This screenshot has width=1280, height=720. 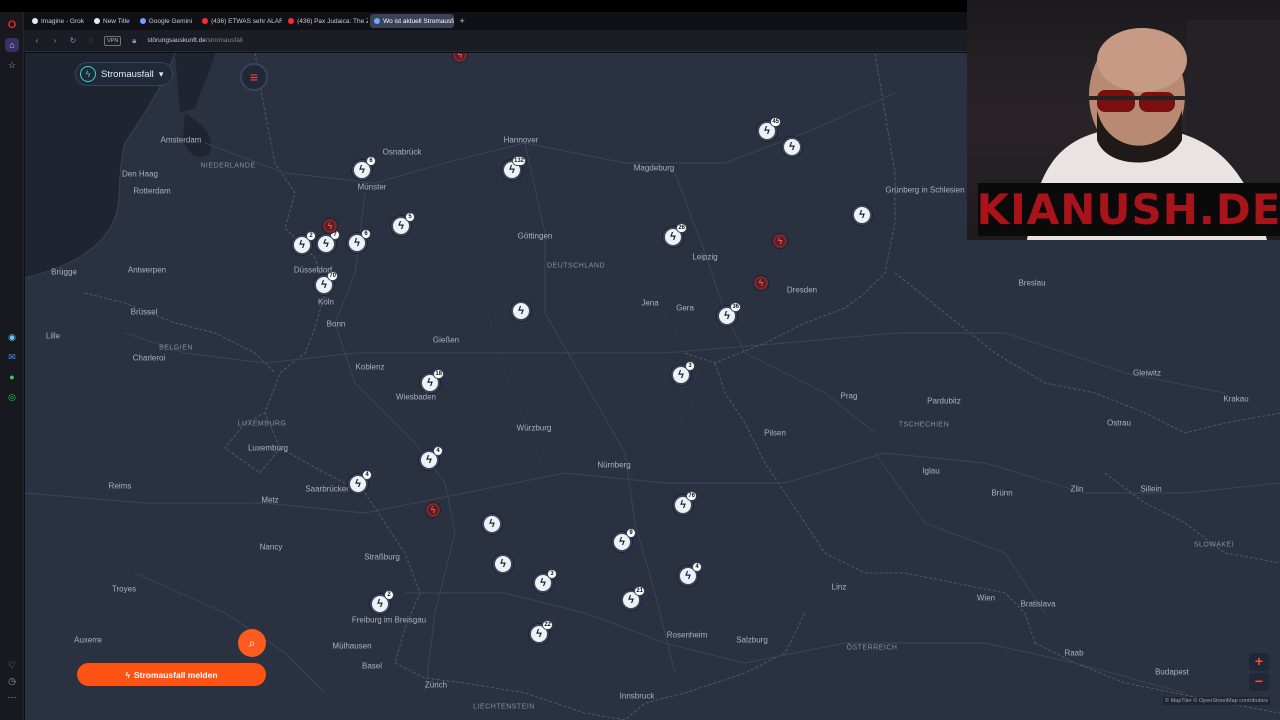 What do you see at coordinates (224, 40) in the screenshot?
I see `url-path: /stromausfall` at bounding box center [224, 40].